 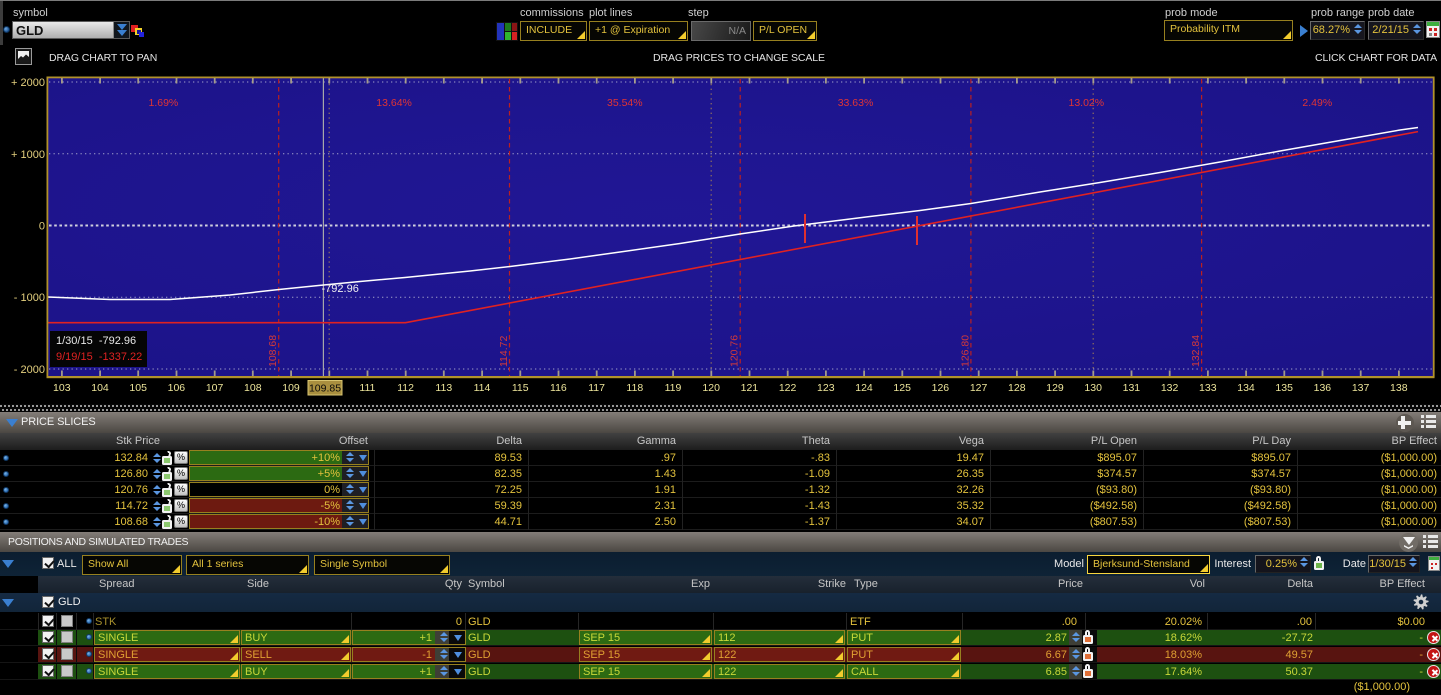 What do you see at coordinates (394, 103) in the screenshot?
I see `svg-text: 13.64%` at bounding box center [394, 103].